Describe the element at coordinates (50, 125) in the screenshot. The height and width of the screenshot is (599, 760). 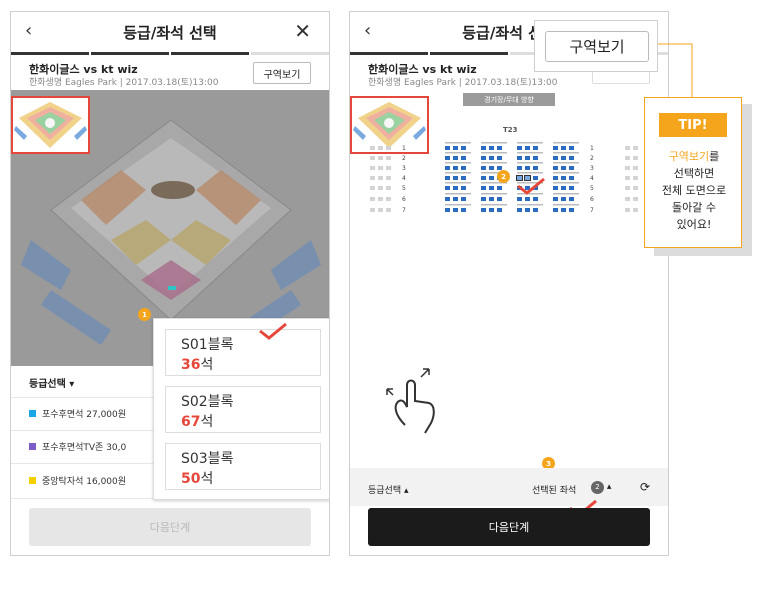
I see `minimap` at that location.